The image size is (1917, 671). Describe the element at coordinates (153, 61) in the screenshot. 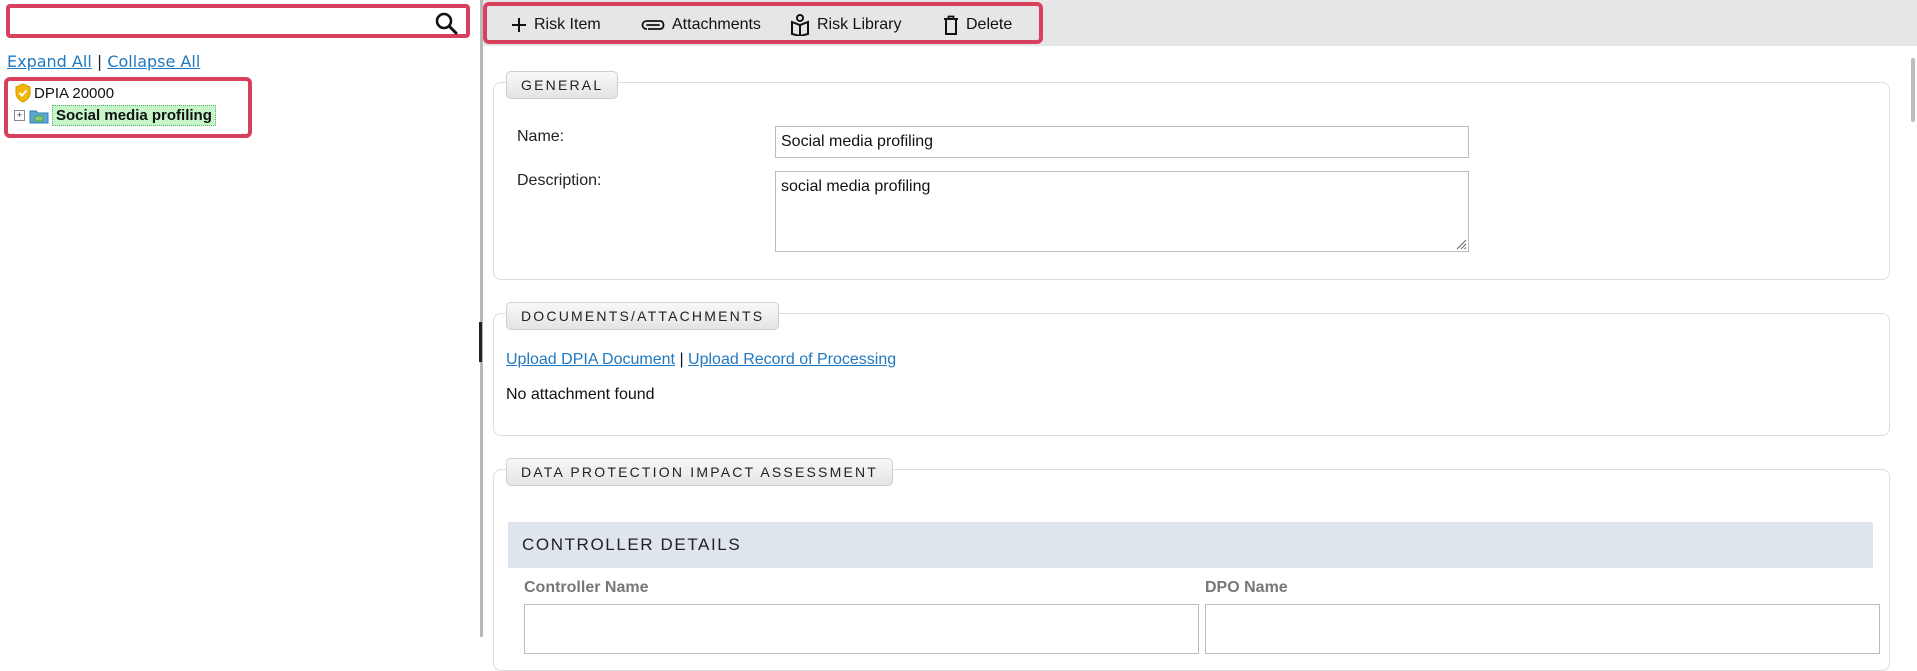

I see `collapse-all-link: Collapse All` at that location.